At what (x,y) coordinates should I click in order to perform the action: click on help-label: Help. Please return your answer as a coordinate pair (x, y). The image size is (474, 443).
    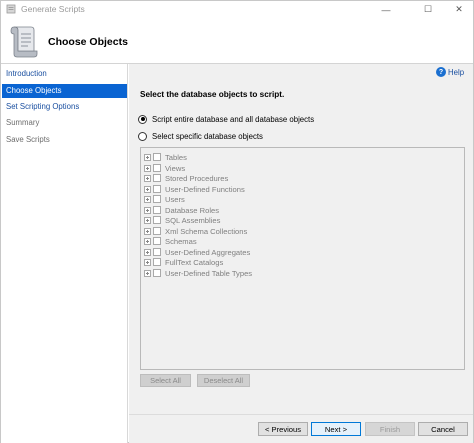
    Looking at the image, I should click on (456, 72).